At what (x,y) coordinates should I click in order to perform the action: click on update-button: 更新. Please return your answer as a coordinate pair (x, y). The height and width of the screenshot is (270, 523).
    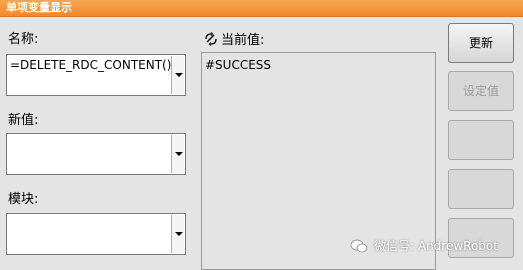
    Looking at the image, I should click on (481, 43).